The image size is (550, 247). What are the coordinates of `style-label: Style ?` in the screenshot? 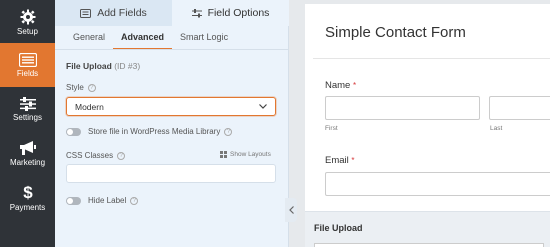 It's located at (81, 87).